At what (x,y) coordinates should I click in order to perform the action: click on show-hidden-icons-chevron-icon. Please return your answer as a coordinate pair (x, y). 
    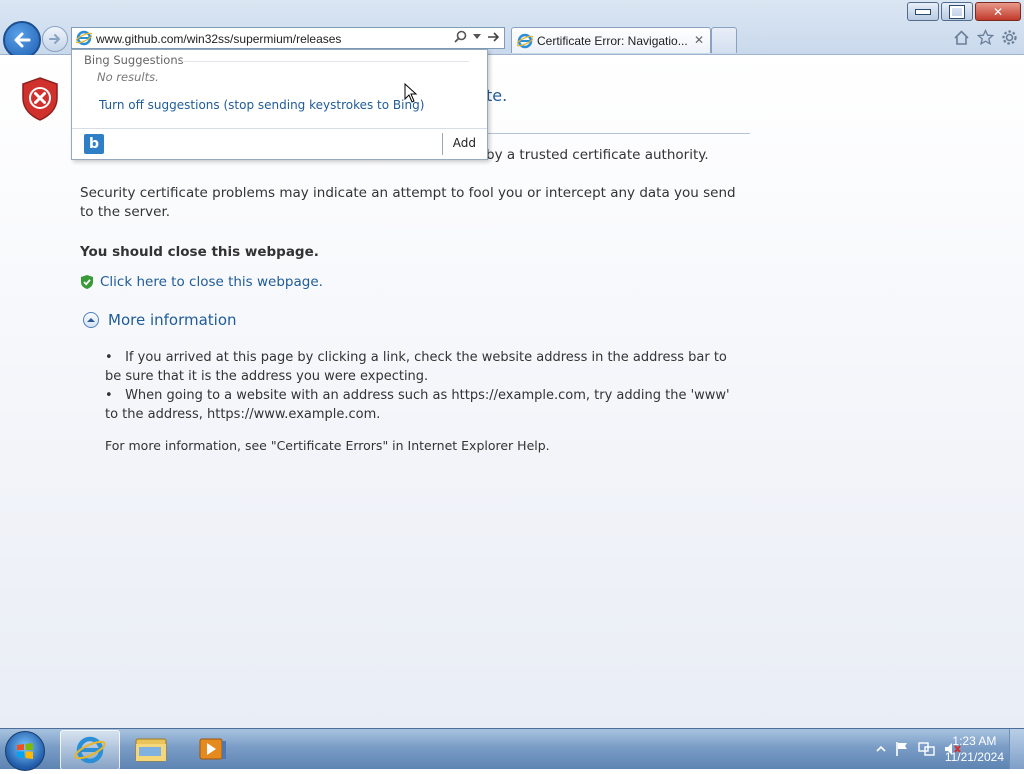
    Looking at the image, I should click on (881, 749).